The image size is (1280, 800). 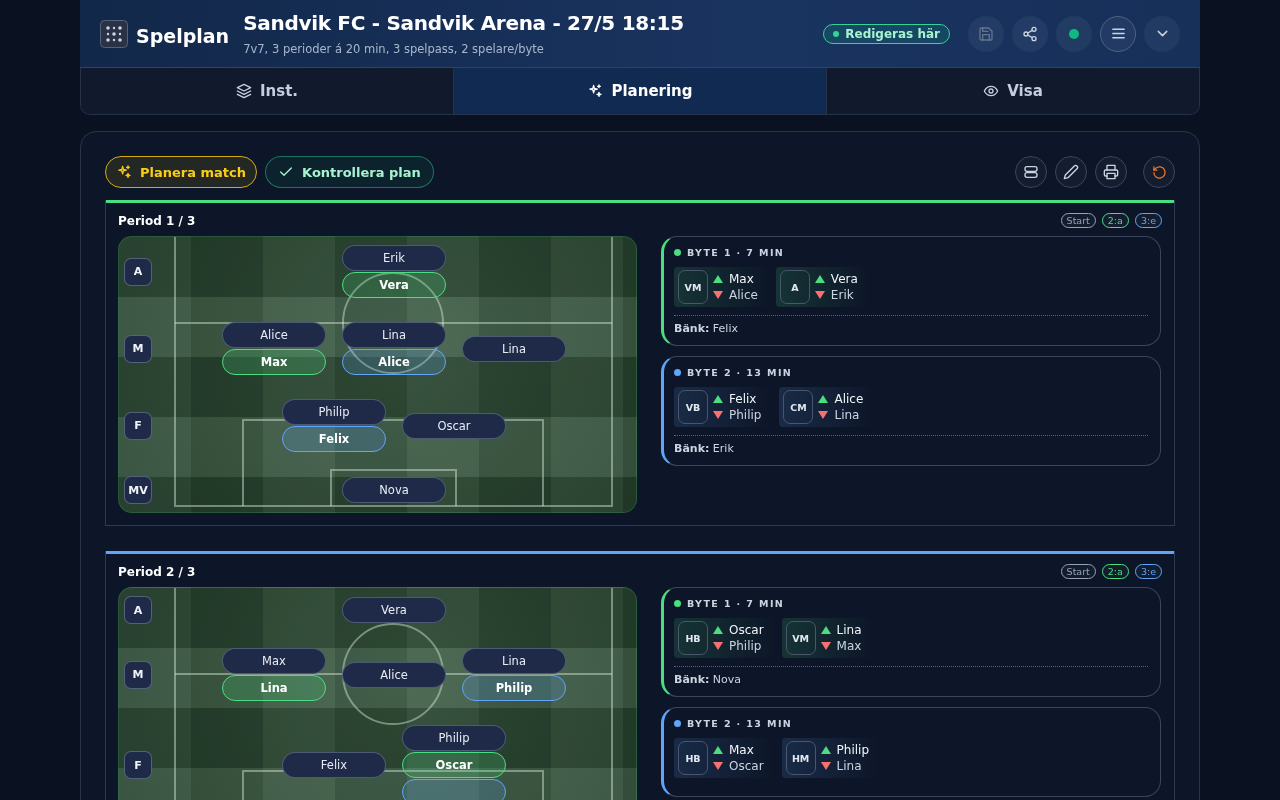 What do you see at coordinates (394, 49) in the screenshot?
I see `match-subtitle: 7v7, 3 perioder á 20 min, 3 spelpass, 2 spelare/byte` at bounding box center [394, 49].